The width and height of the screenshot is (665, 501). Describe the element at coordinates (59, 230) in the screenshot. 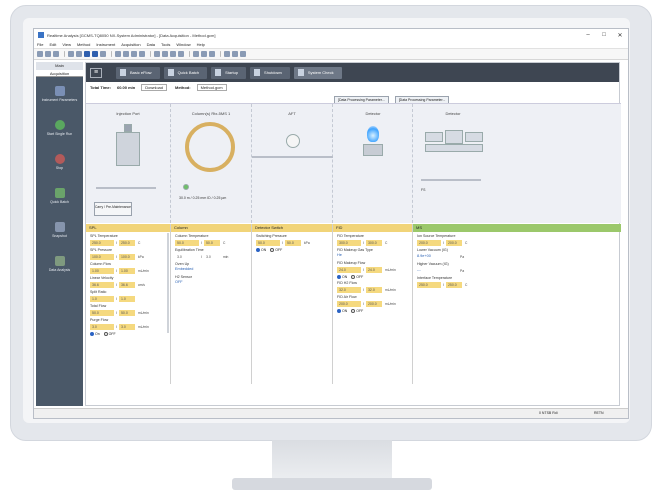

I see `nav-item-snapshot: Snapshot` at that location.